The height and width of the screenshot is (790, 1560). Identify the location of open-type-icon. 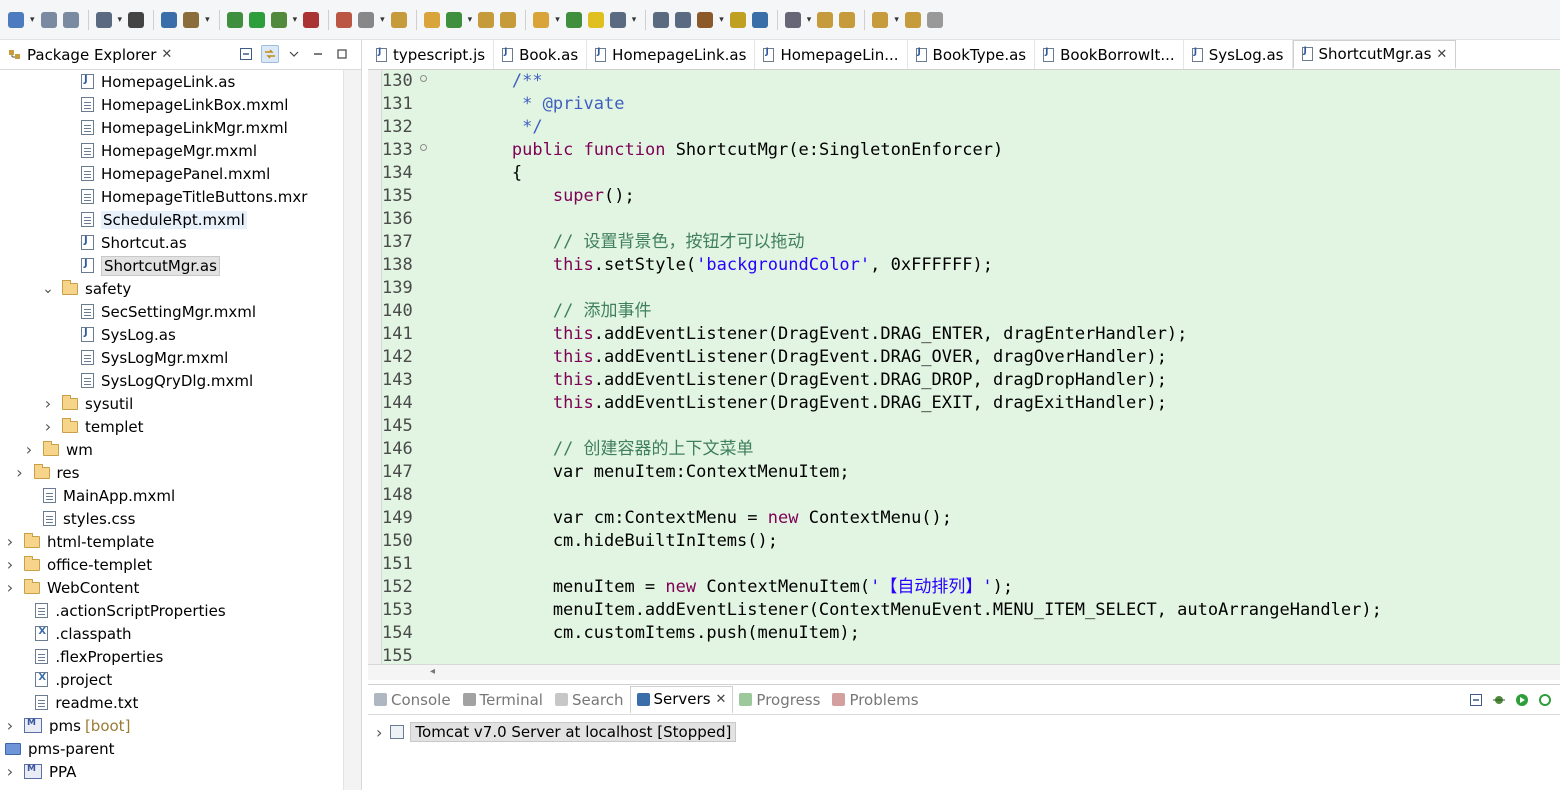
(486, 20).